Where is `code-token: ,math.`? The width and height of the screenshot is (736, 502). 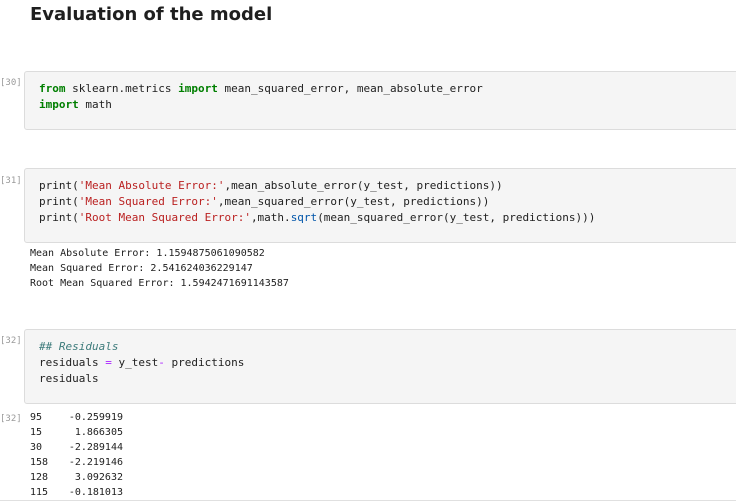
code-token: ,math. is located at coordinates (270, 217).